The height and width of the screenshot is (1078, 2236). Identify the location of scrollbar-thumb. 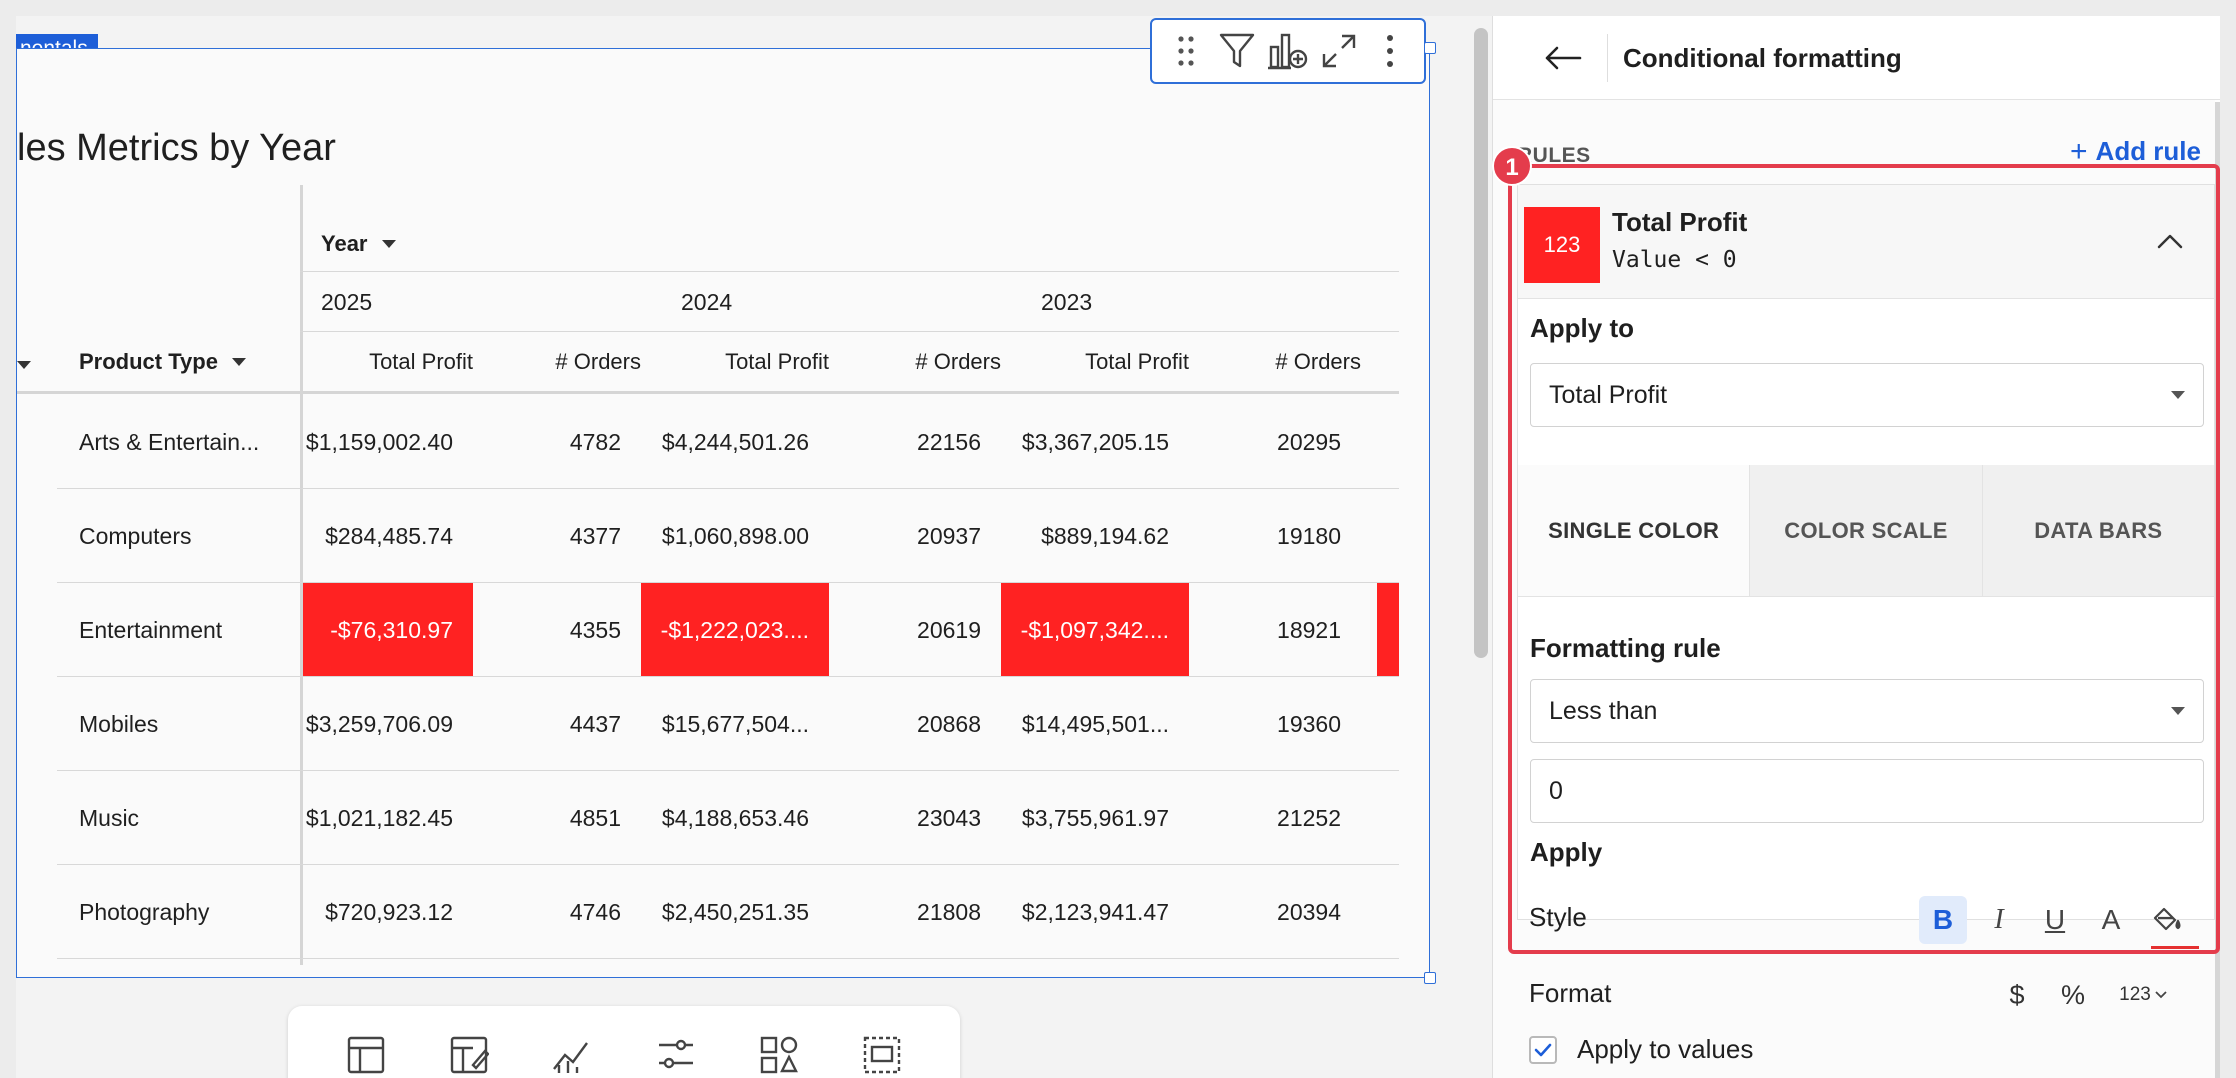
(1481, 343).